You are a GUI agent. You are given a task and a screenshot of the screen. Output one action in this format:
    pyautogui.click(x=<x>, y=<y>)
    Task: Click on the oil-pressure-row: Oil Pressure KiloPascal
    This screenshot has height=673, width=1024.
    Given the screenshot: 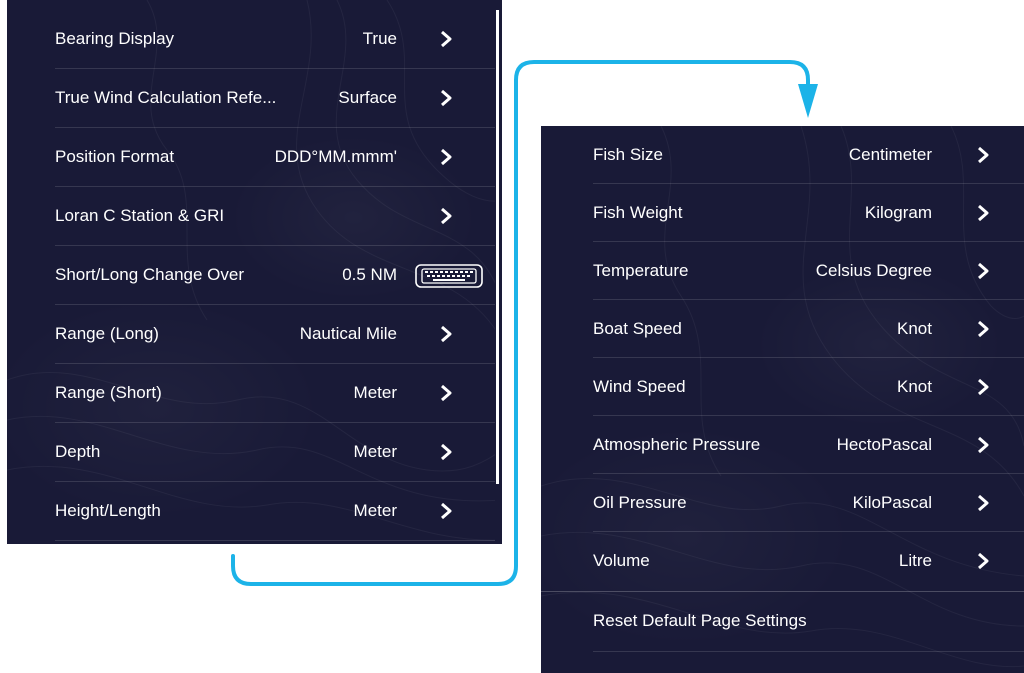 What is the action you would take?
    pyautogui.click(x=782, y=503)
    